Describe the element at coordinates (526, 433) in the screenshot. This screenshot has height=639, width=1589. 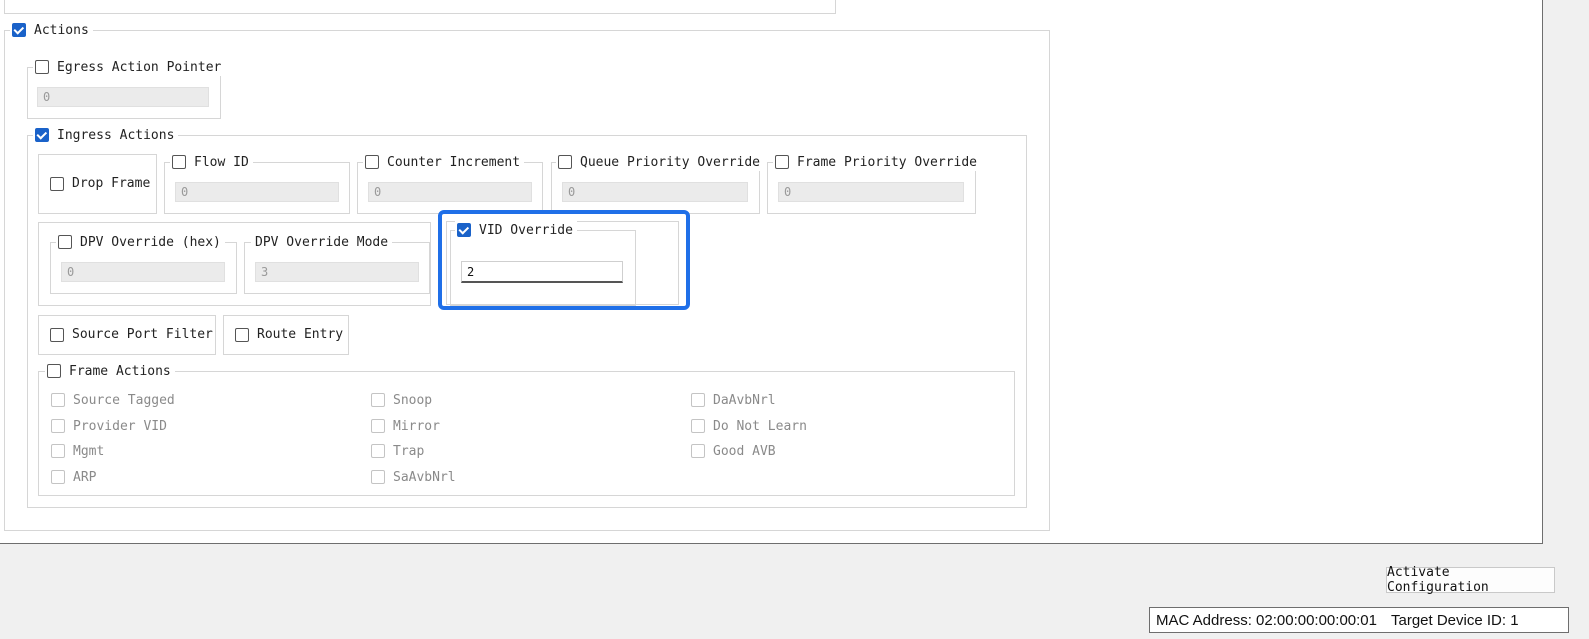
I see `frame-actions-group` at that location.